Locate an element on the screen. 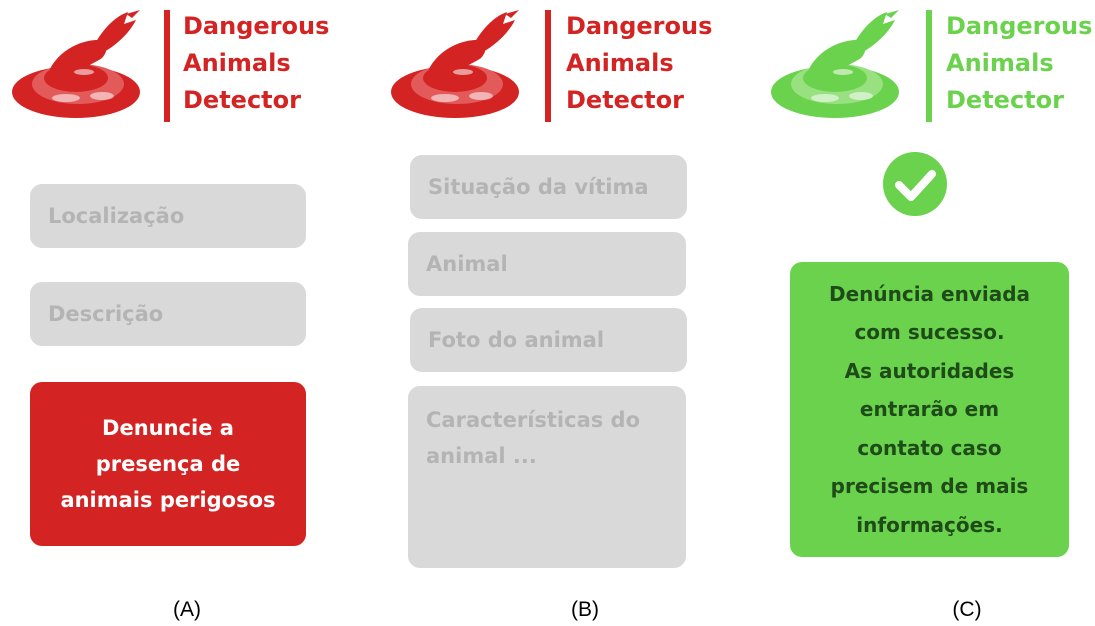 This screenshot has width=1095, height=626. location-input: Localização is located at coordinates (168, 216).